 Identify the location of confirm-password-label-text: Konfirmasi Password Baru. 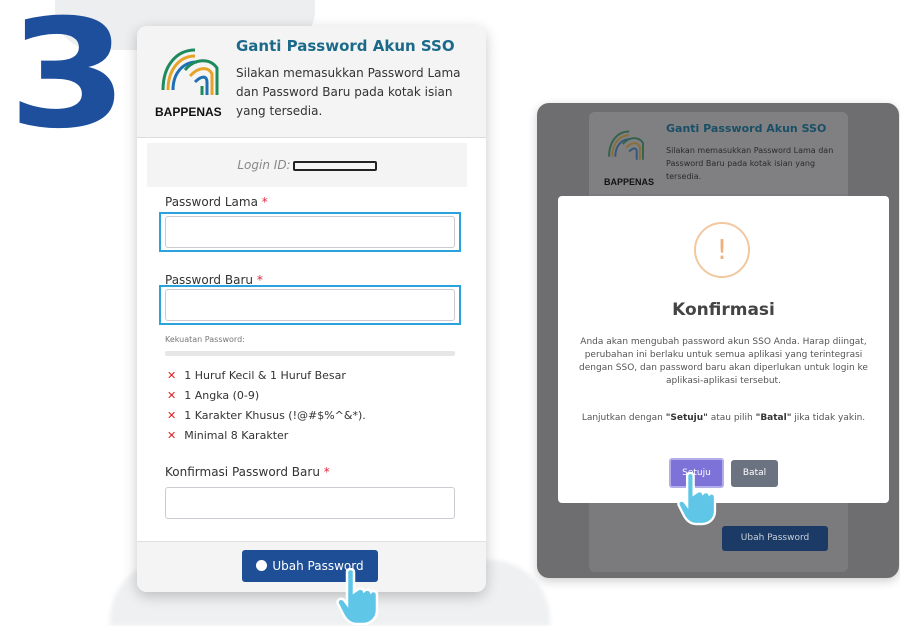
(242, 472).